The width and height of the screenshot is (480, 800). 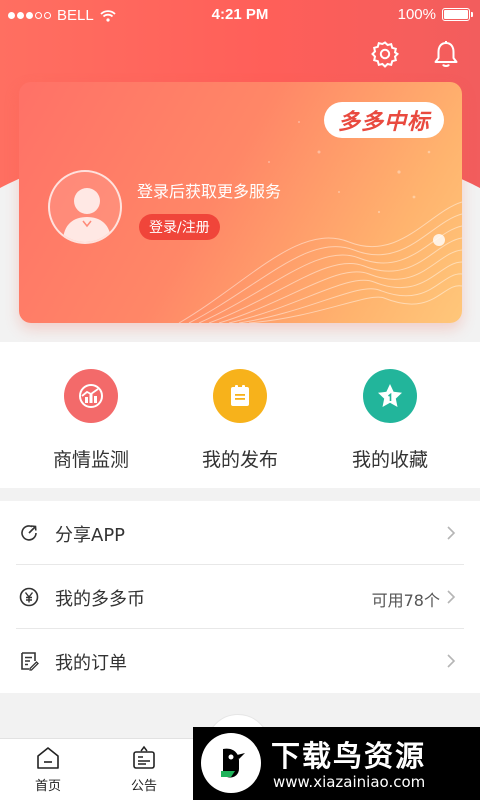 I want to click on menu-item-label: 我的多多币, so click(x=100, y=599).